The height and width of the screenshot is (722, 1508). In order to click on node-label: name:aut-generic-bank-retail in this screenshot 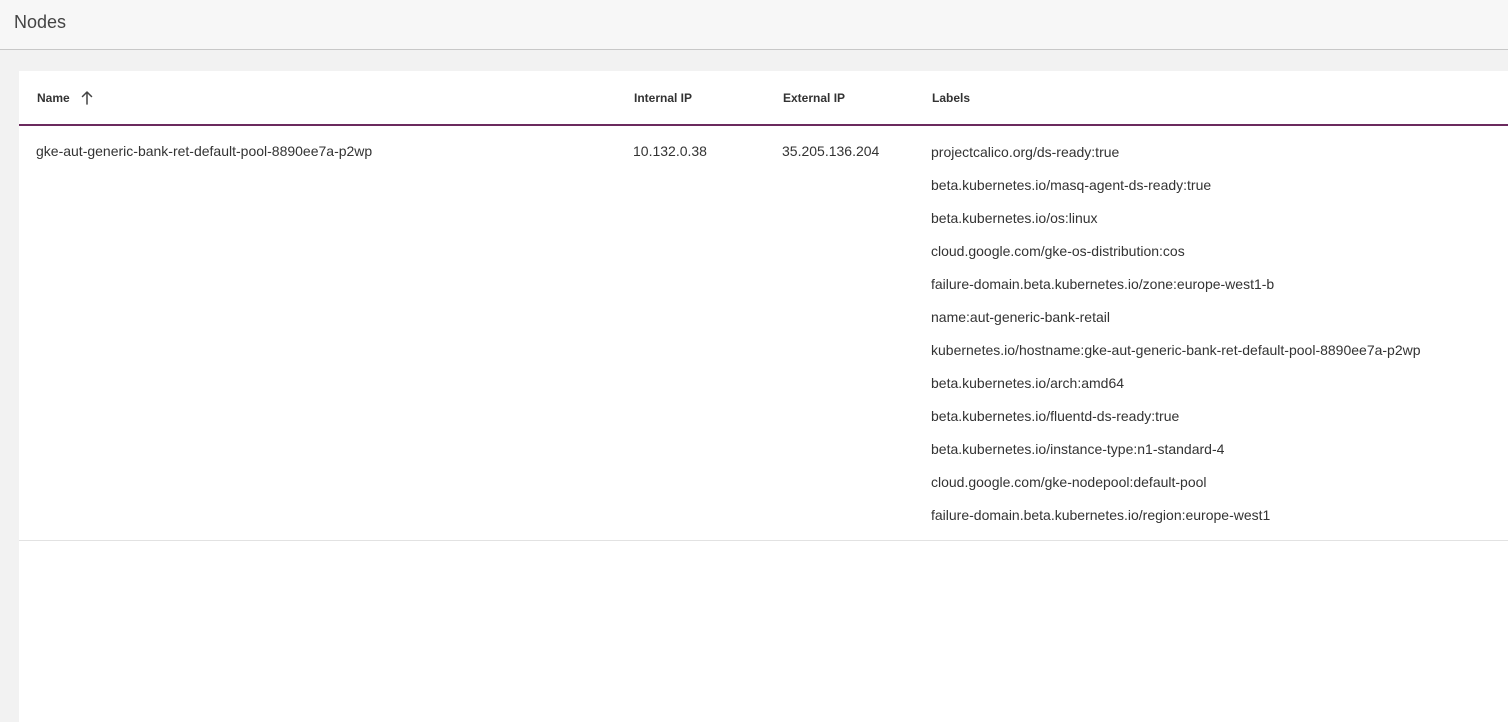, I will do `click(1020, 317)`.